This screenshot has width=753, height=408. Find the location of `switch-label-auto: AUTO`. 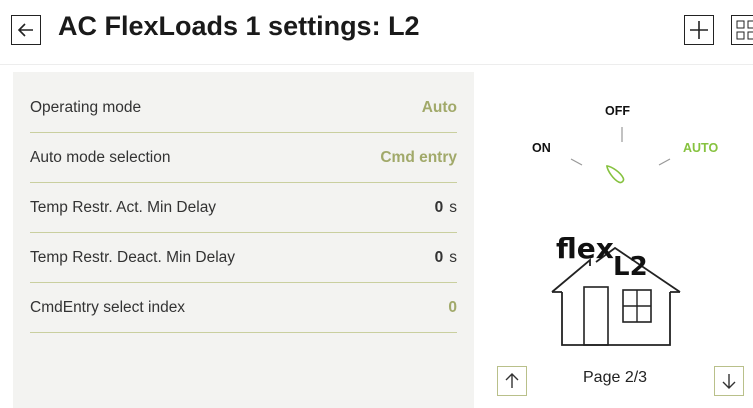

switch-label-auto: AUTO is located at coordinates (701, 148).